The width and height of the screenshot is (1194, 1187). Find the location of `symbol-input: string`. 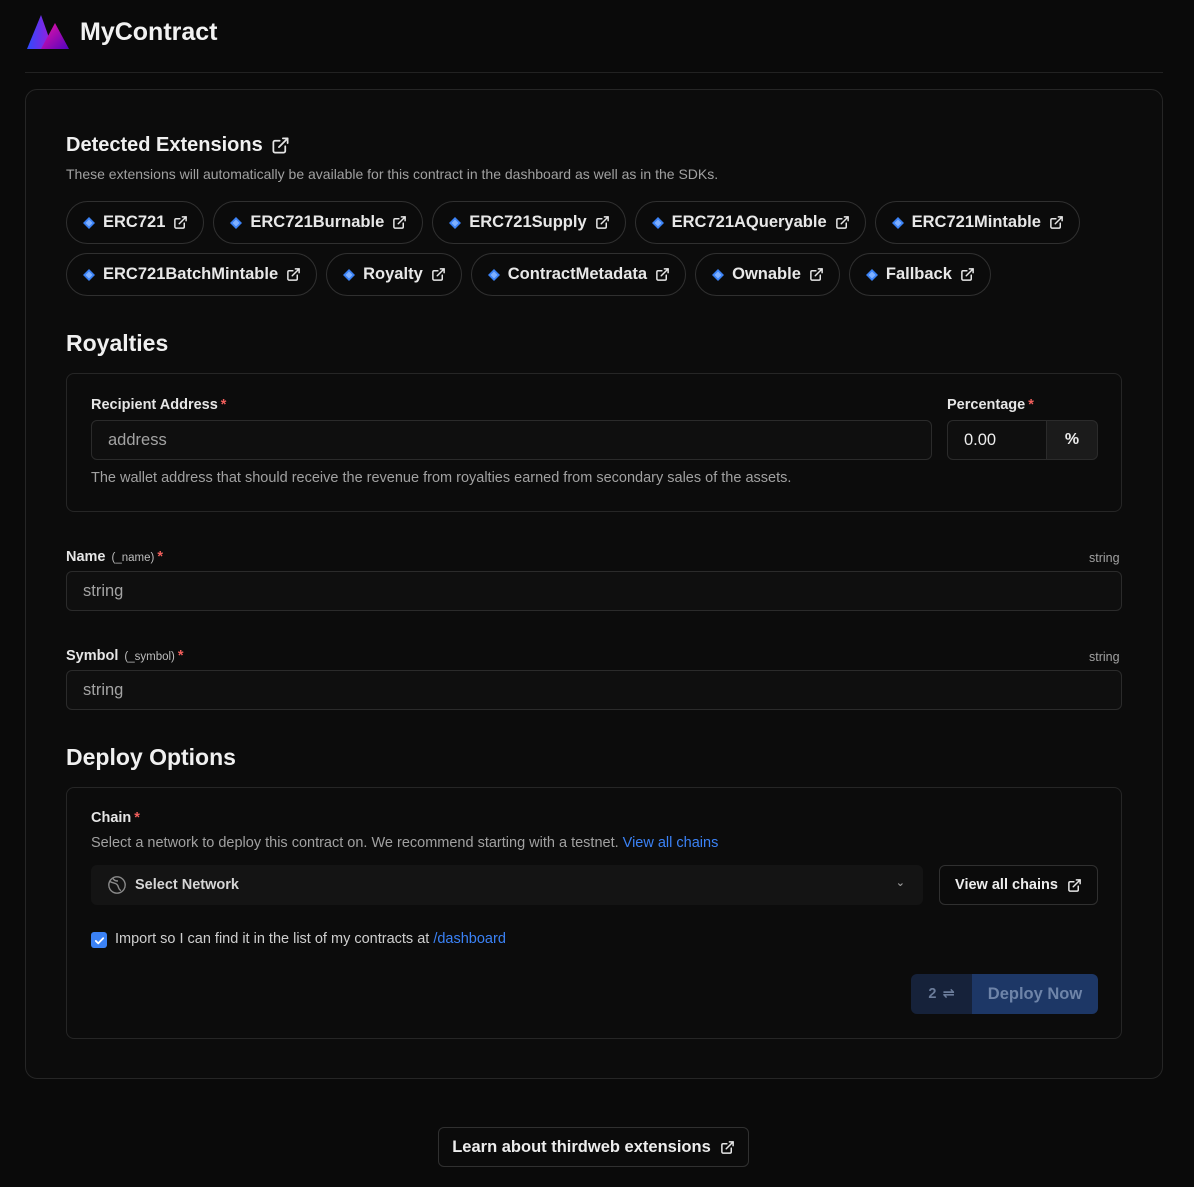

symbol-input: string is located at coordinates (594, 690).